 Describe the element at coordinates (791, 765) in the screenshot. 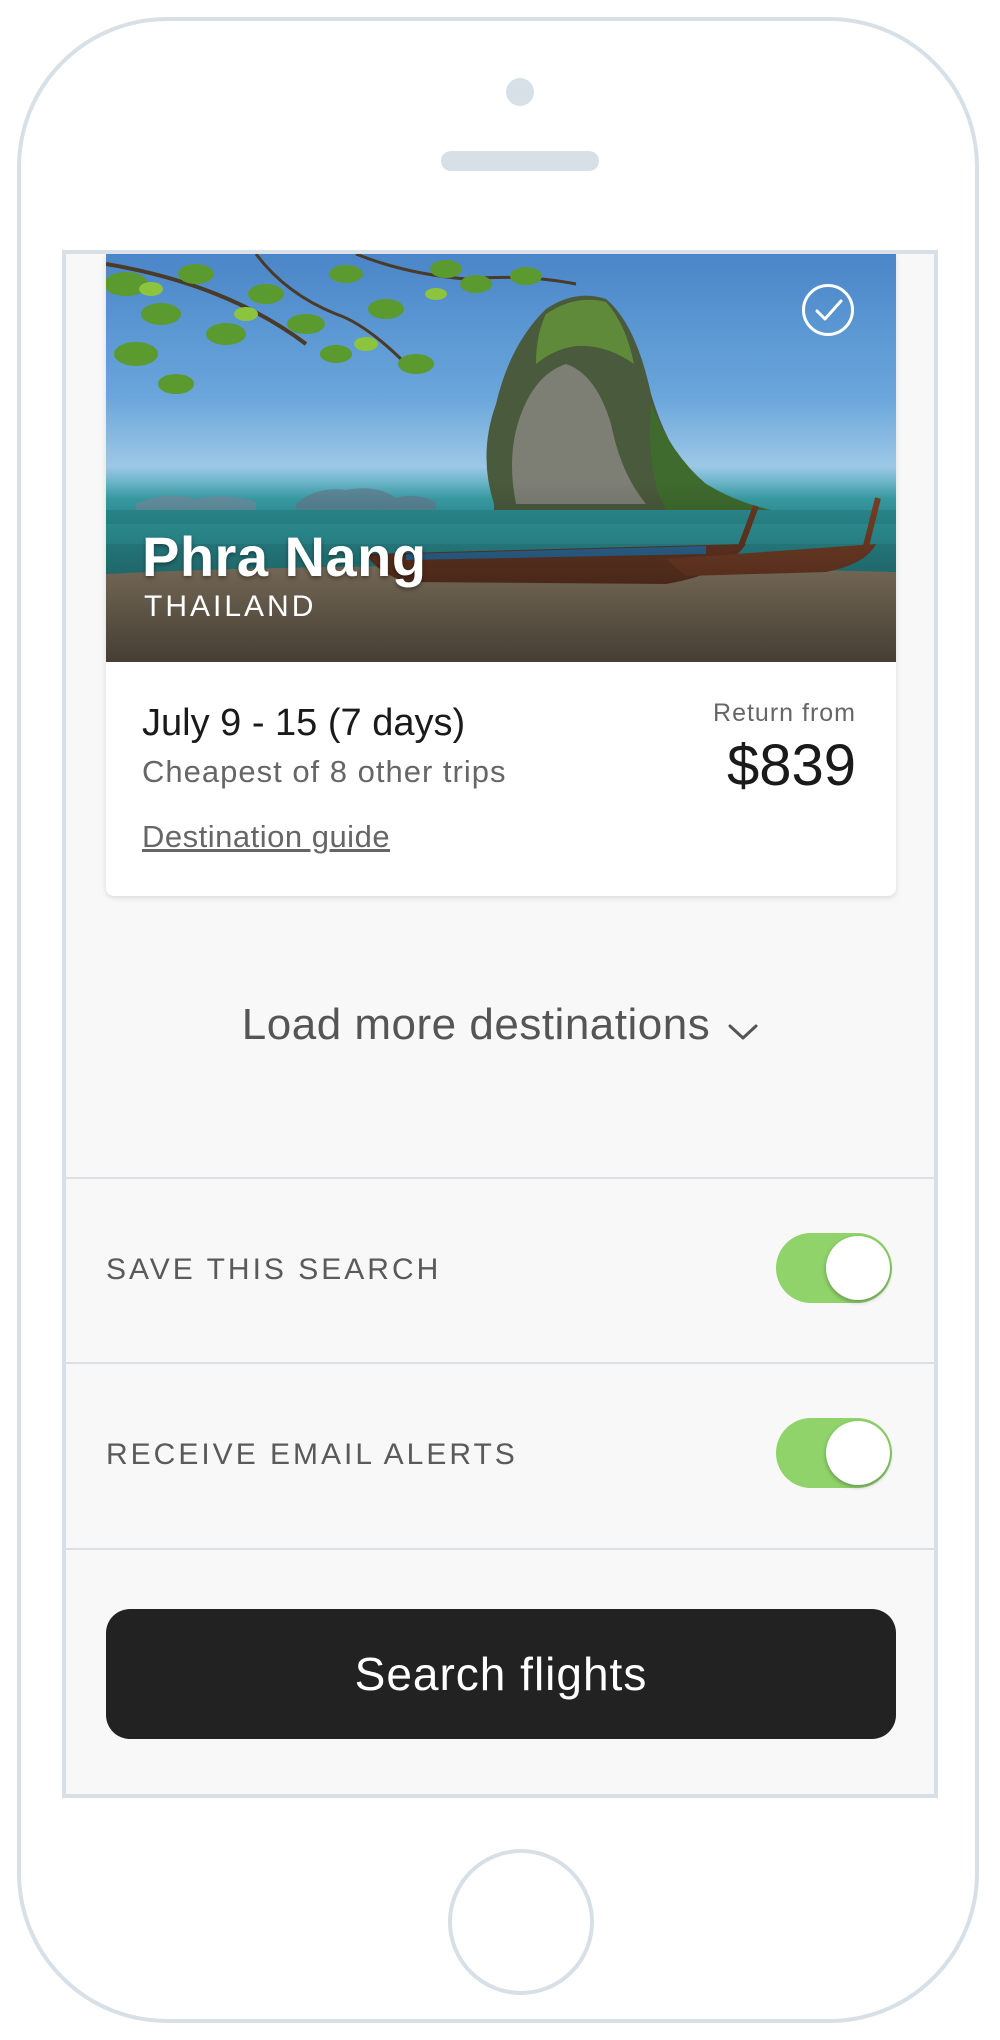

I see `trip-price: $839` at that location.